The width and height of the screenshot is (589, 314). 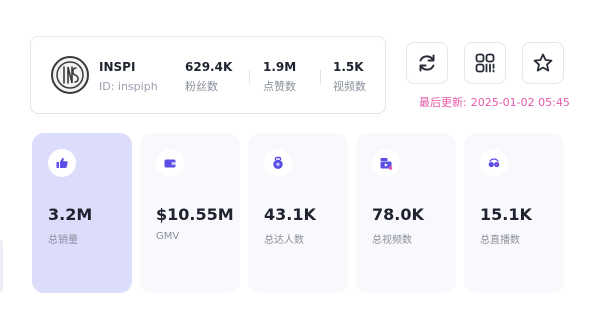 What do you see at coordinates (290, 214) in the screenshot?
I see `metric-value: 43.1K` at bounding box center [290, 214].